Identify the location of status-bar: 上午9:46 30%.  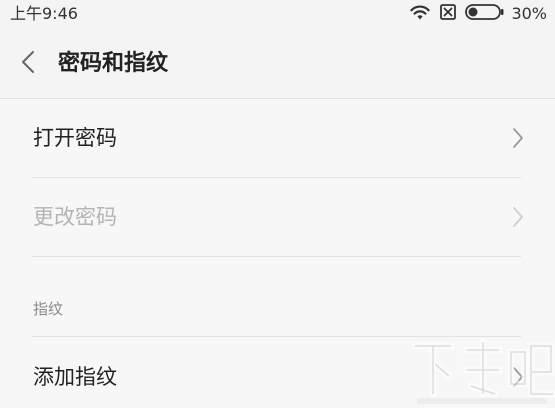
(277, 15).